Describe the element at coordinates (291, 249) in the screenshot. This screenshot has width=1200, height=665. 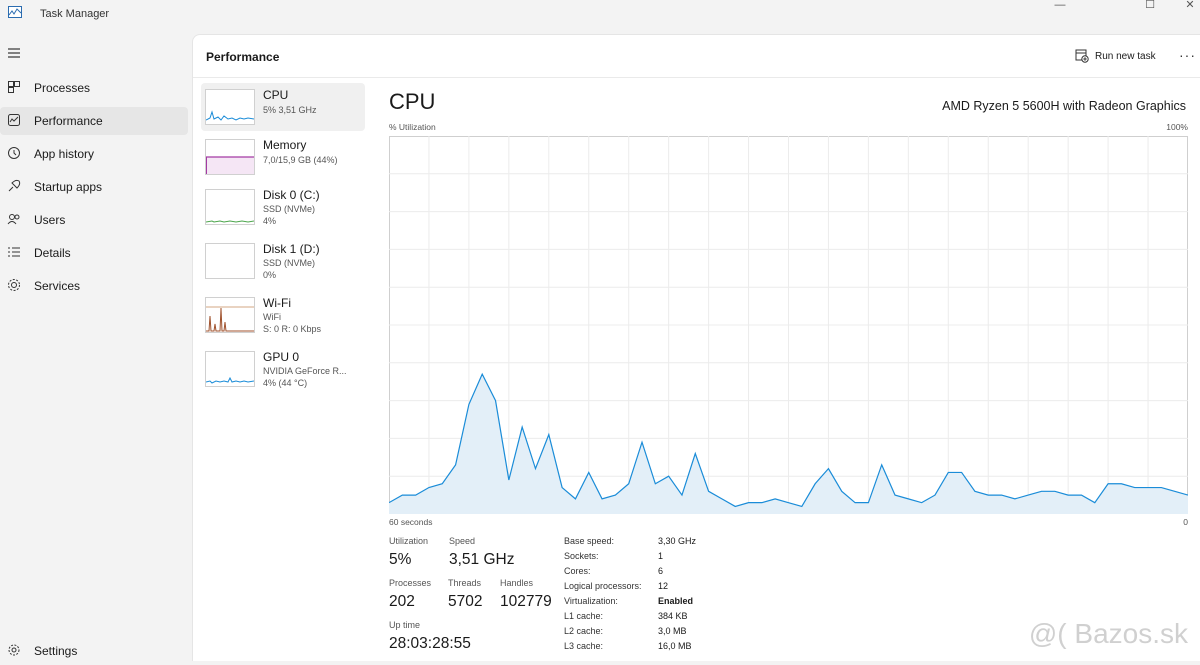
I see `device-name: Disk 1 (D:)` at that location.